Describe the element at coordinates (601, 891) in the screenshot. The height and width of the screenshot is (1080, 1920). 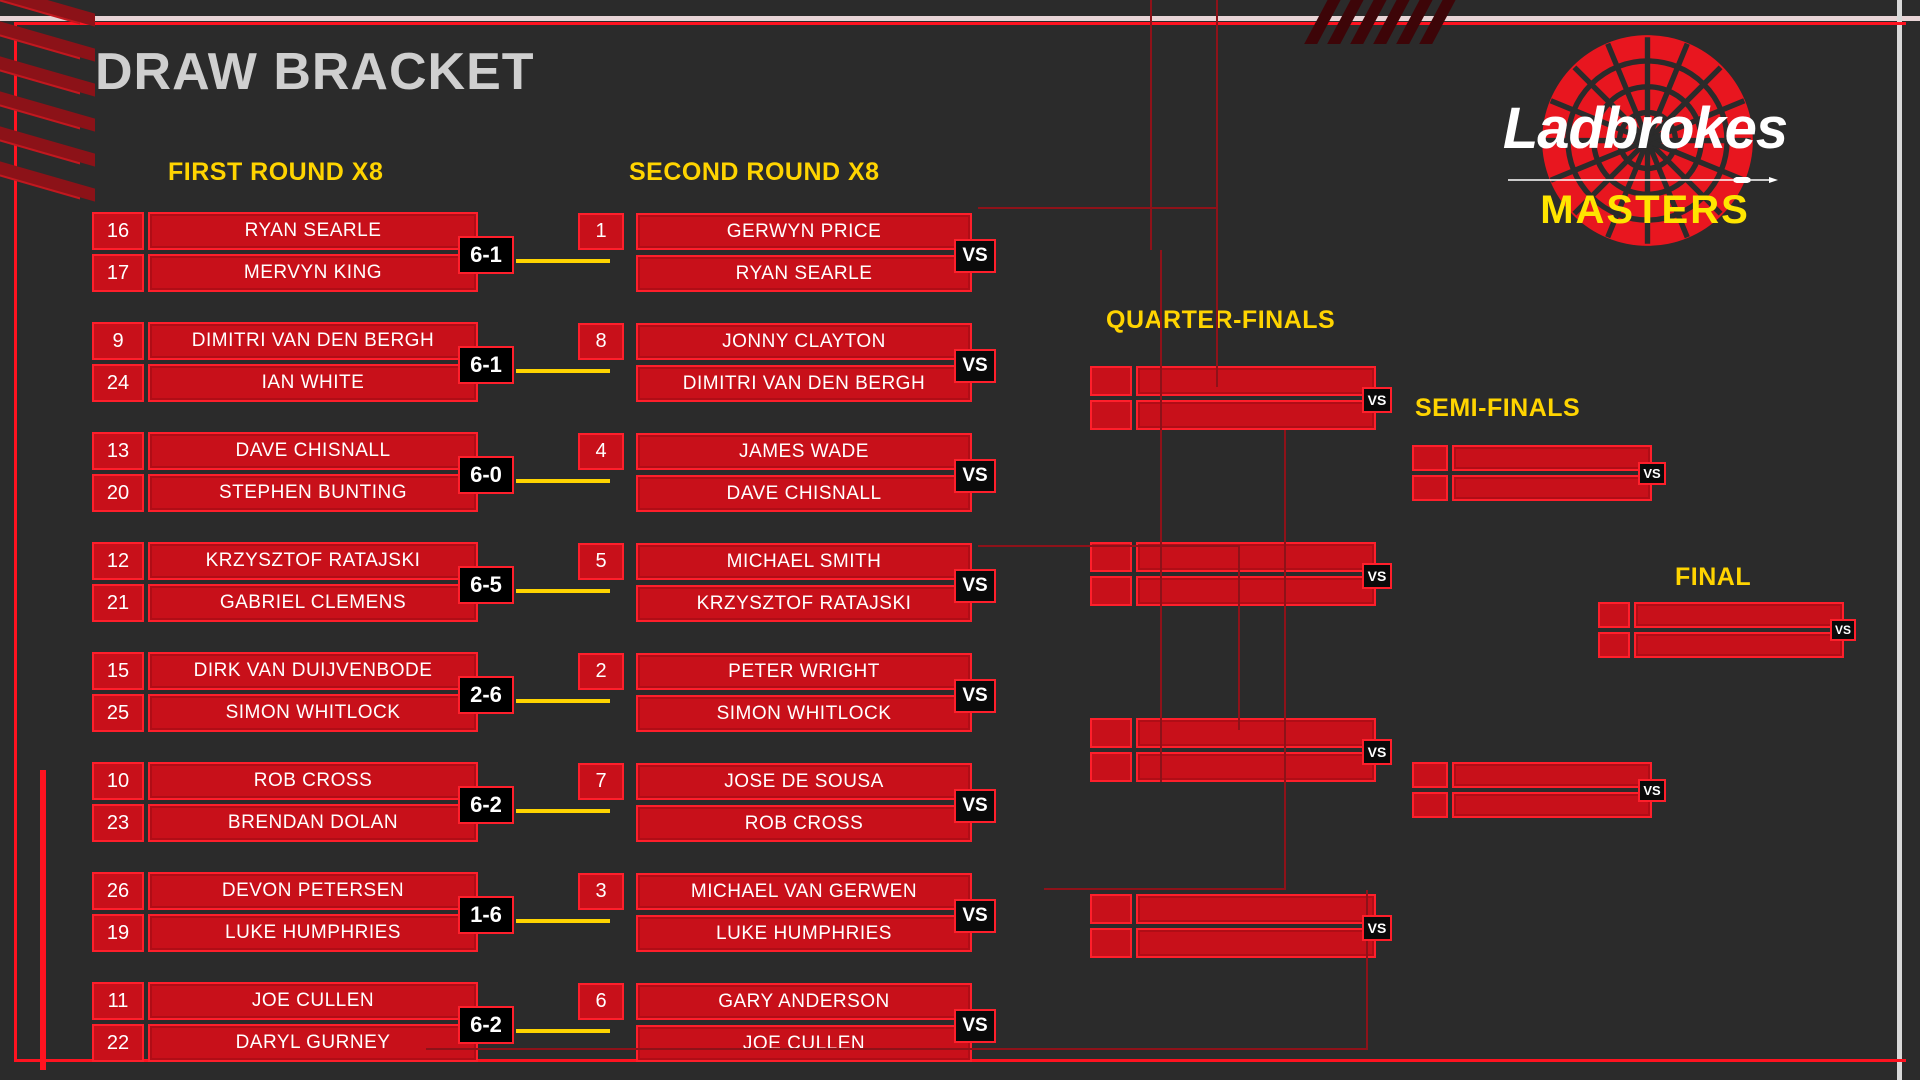
I see `r2-seed: 3` at that location.